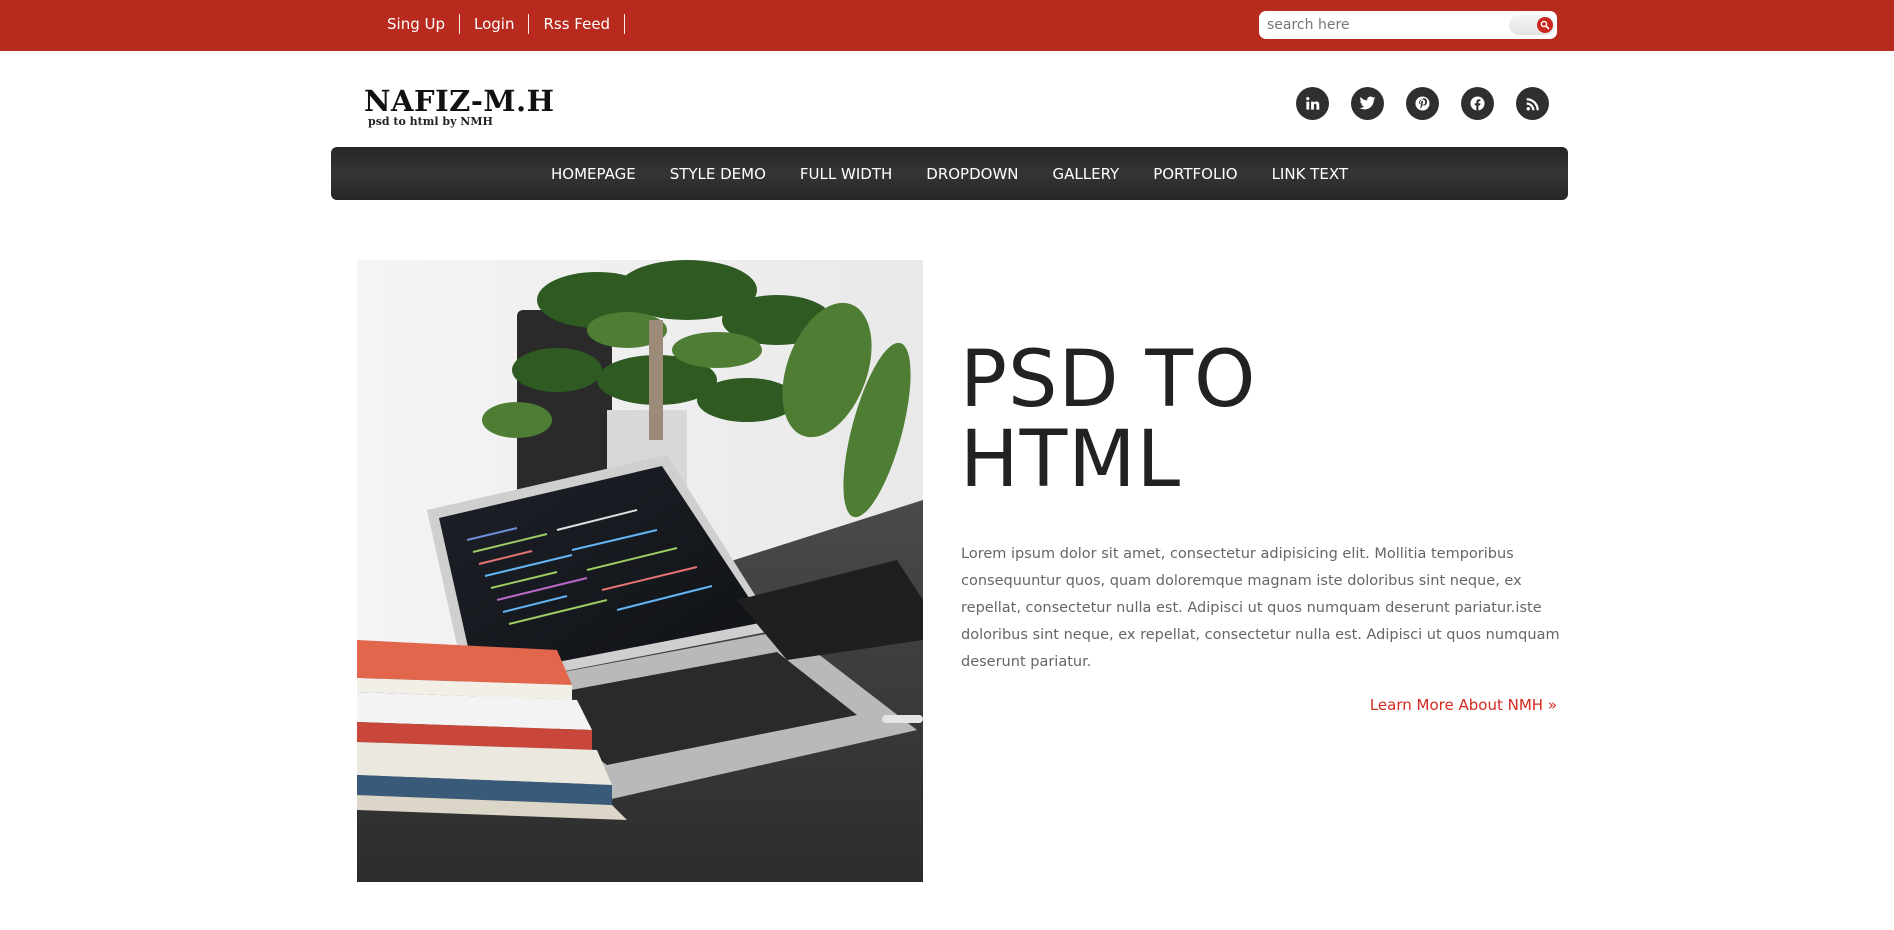  What do you see at coordinates (718, 174) in the screenshot?
I see `nav-item-style-demo: STYLE DEMO` at bounding box center [718, 174].